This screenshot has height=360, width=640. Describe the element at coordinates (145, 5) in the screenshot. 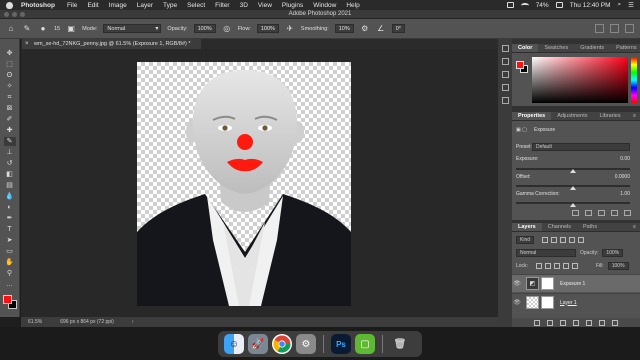

I see `menu-layer: Layer` at that location.